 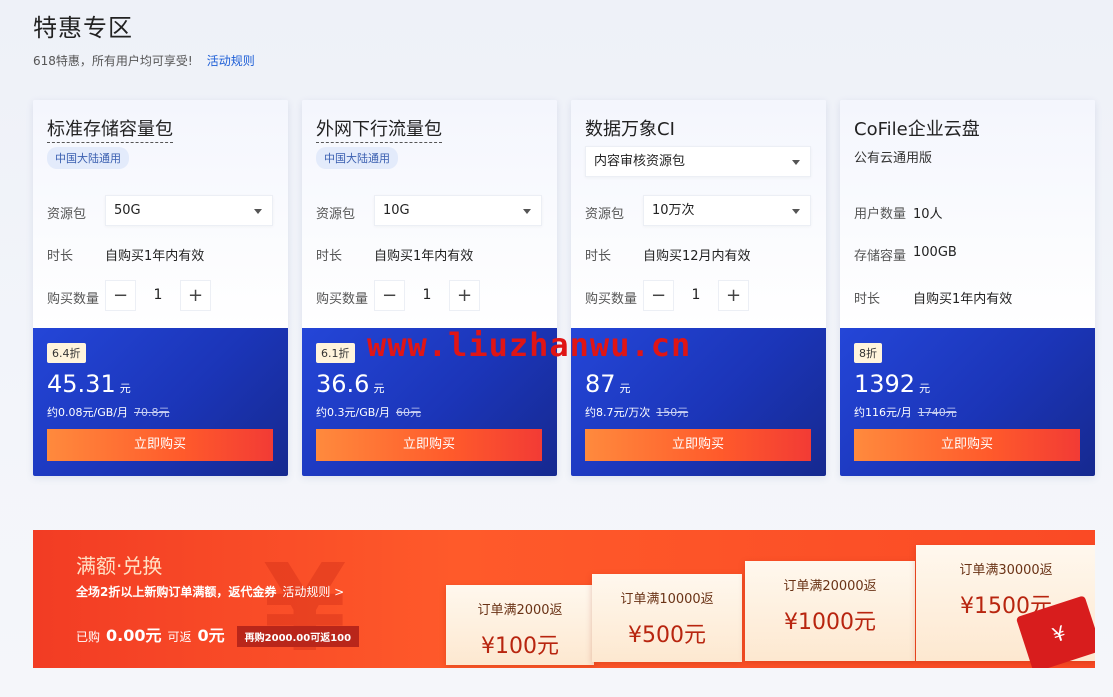 I want to click on users-label: 用户数量, so click(x=880, y=214).